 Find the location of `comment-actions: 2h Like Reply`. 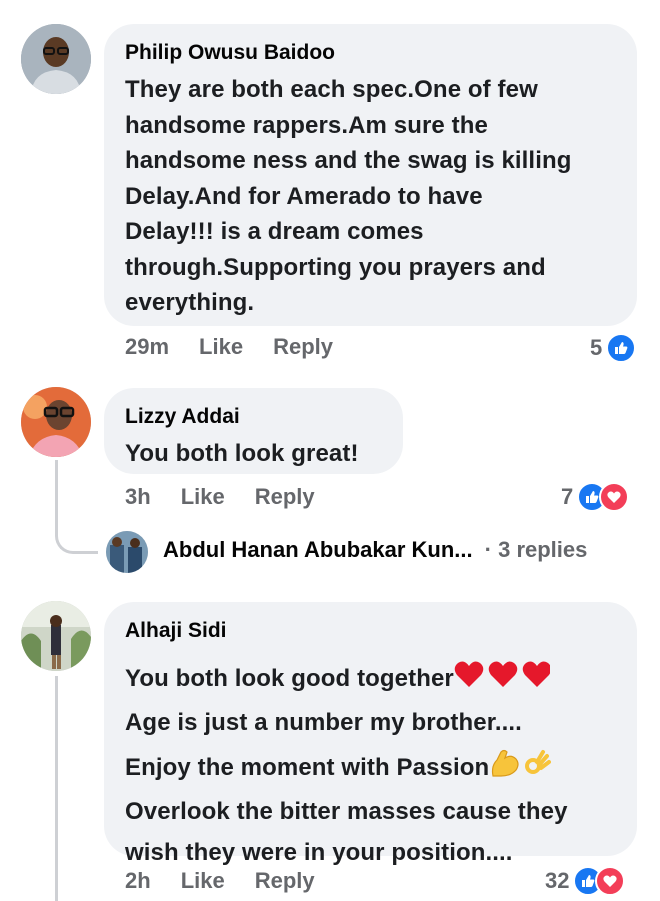

comment-actions: 2h Like Reply is located at coordinates (220, 881).